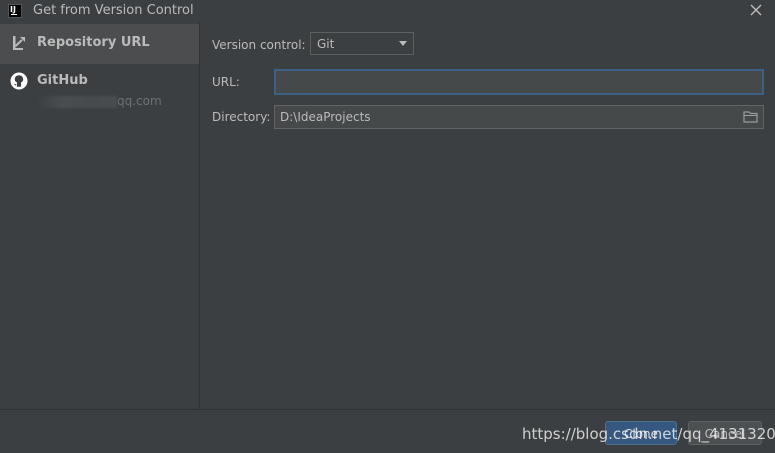 This screenshot has height=453, width=775. I want to click on url-label: URL:, so click(226, 82).